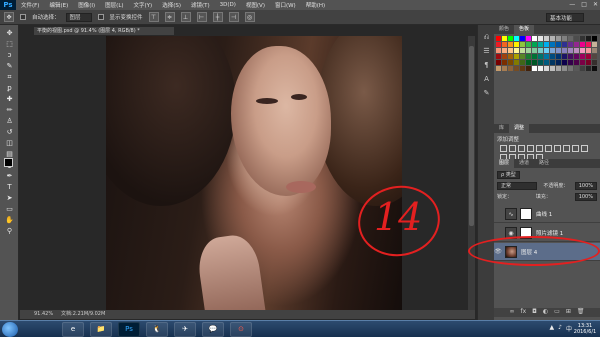  What do you see at coordinates (524, 312) in the screenshot?
I see `layer-style-icon: fx` at bounding box center [524, 312].